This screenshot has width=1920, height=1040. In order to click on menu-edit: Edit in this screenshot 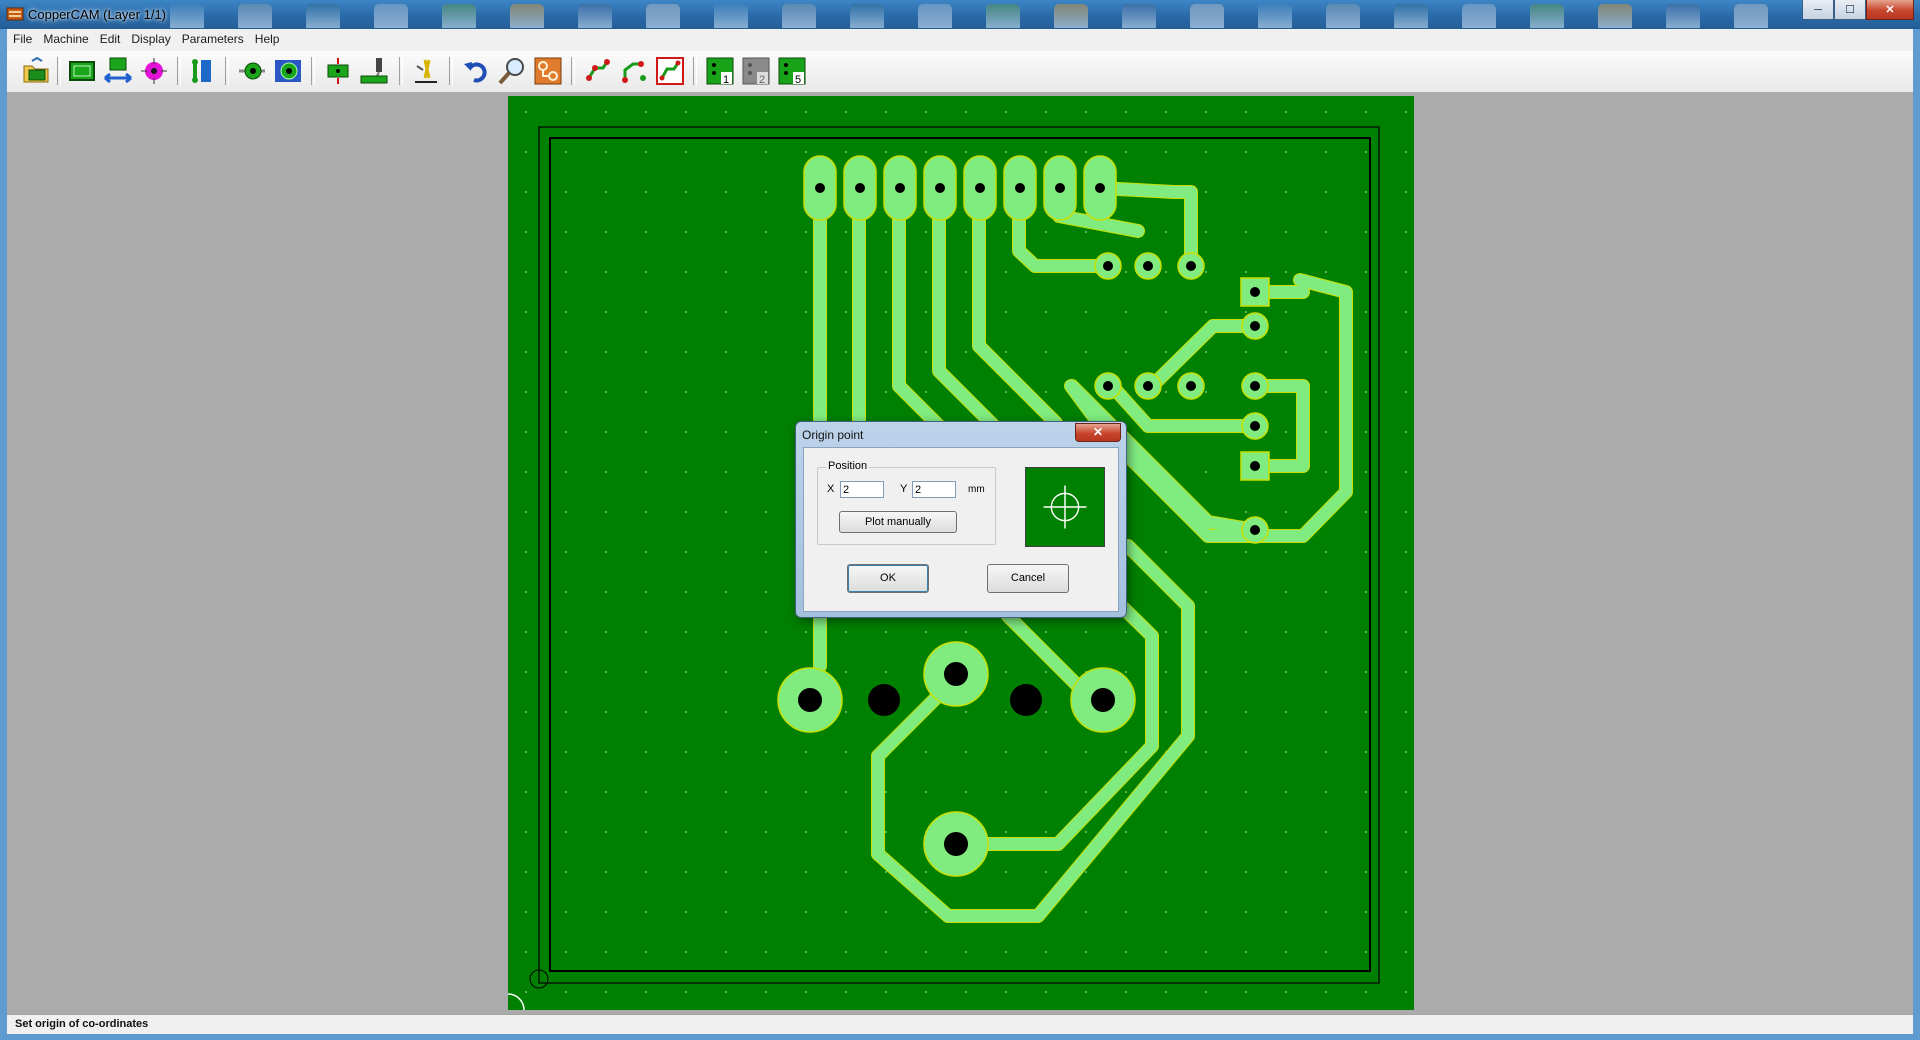, I will do `click(110, 37)`.